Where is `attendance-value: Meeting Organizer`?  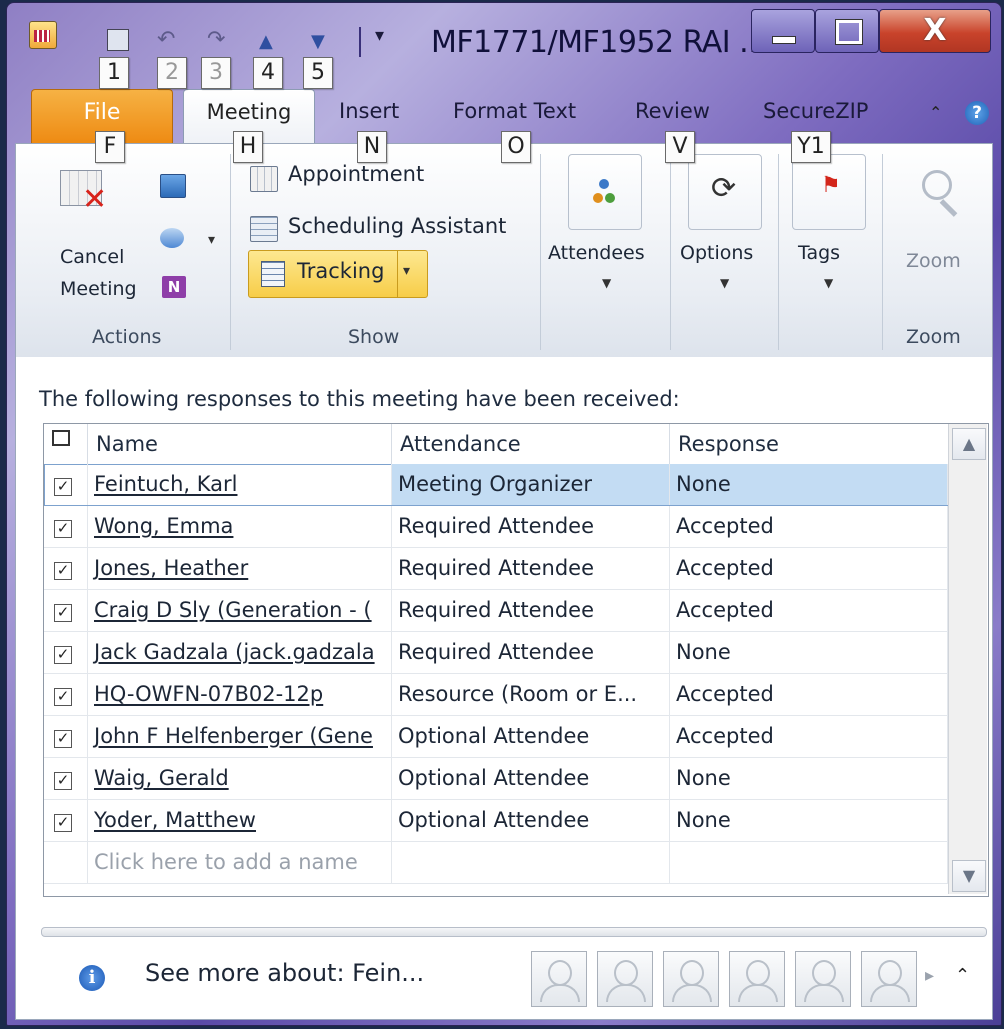 attendance-value: Meeting Organizer is located at coordinates (531, 484).